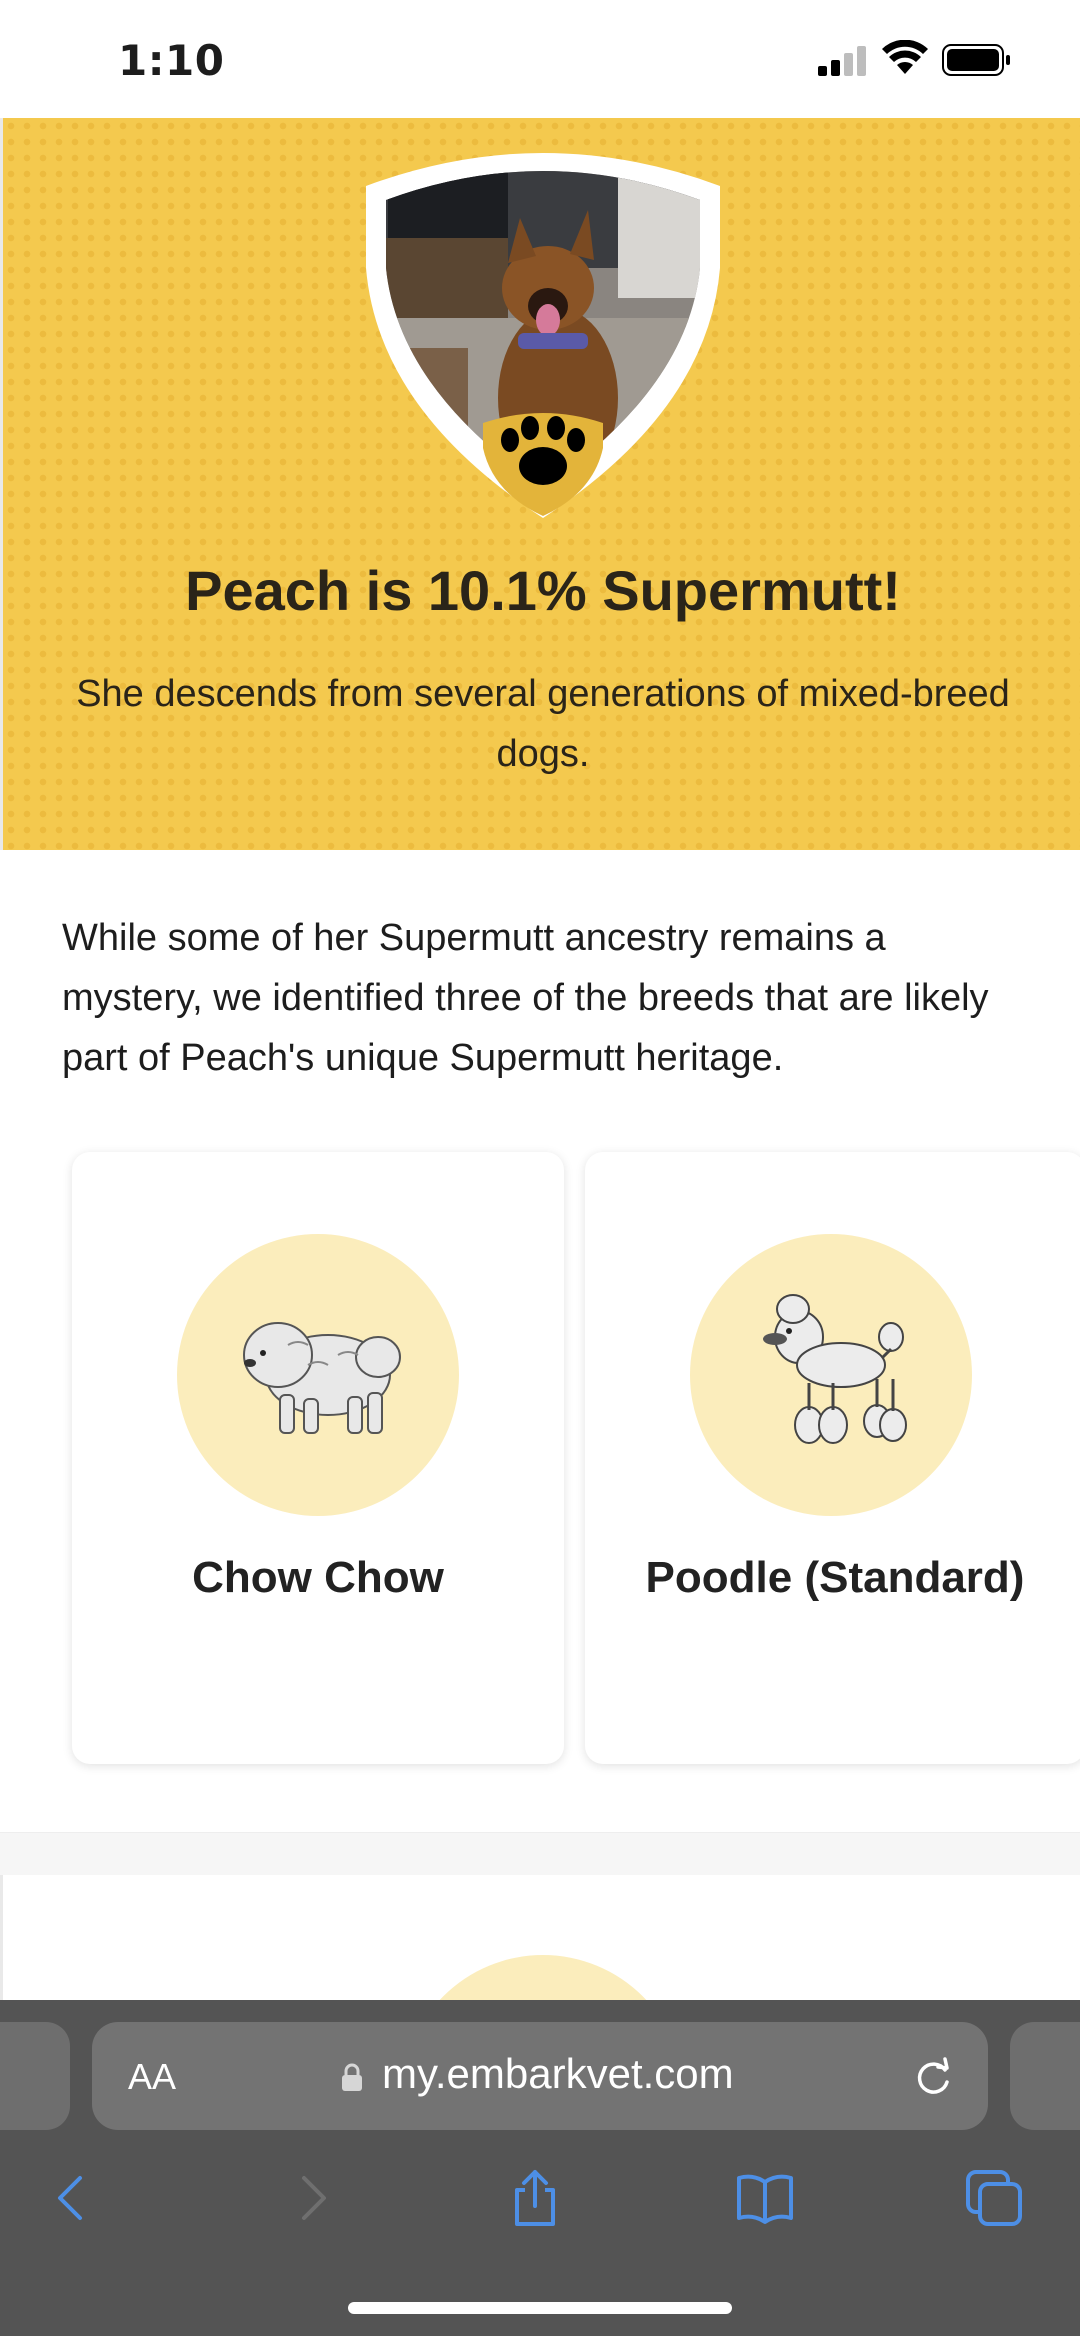 This screenshot has height=2336, width=1080. Describe the element at coordinates (540, 1940) in the screenshot. I see `next-breed-section` at that location.